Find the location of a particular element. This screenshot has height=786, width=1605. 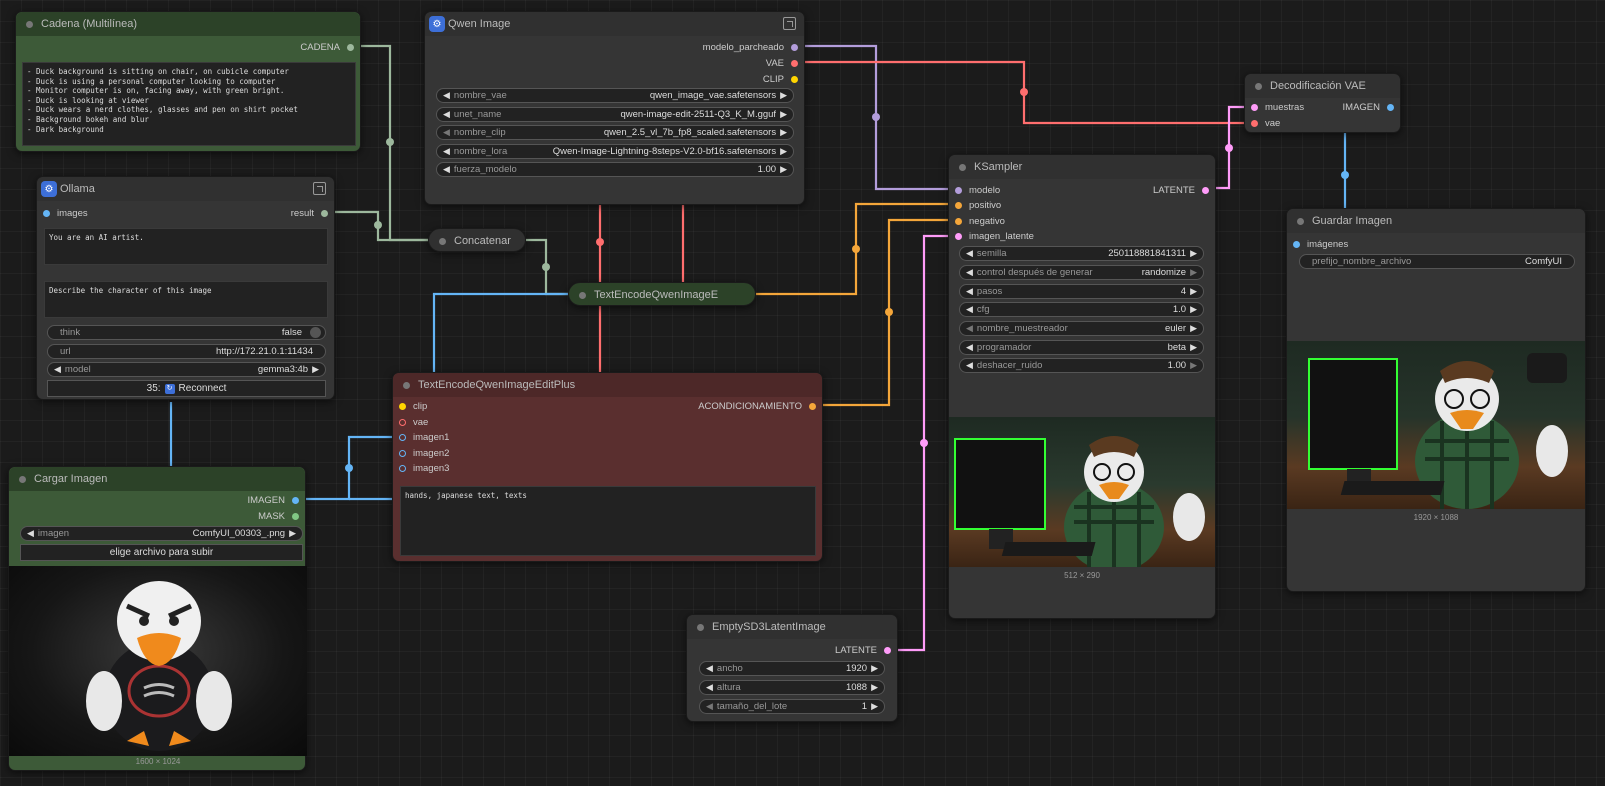

fuerza-modelo-number: ◀ fuerza_modelo 1.00 ▶ is located at coordinates (615, 169).